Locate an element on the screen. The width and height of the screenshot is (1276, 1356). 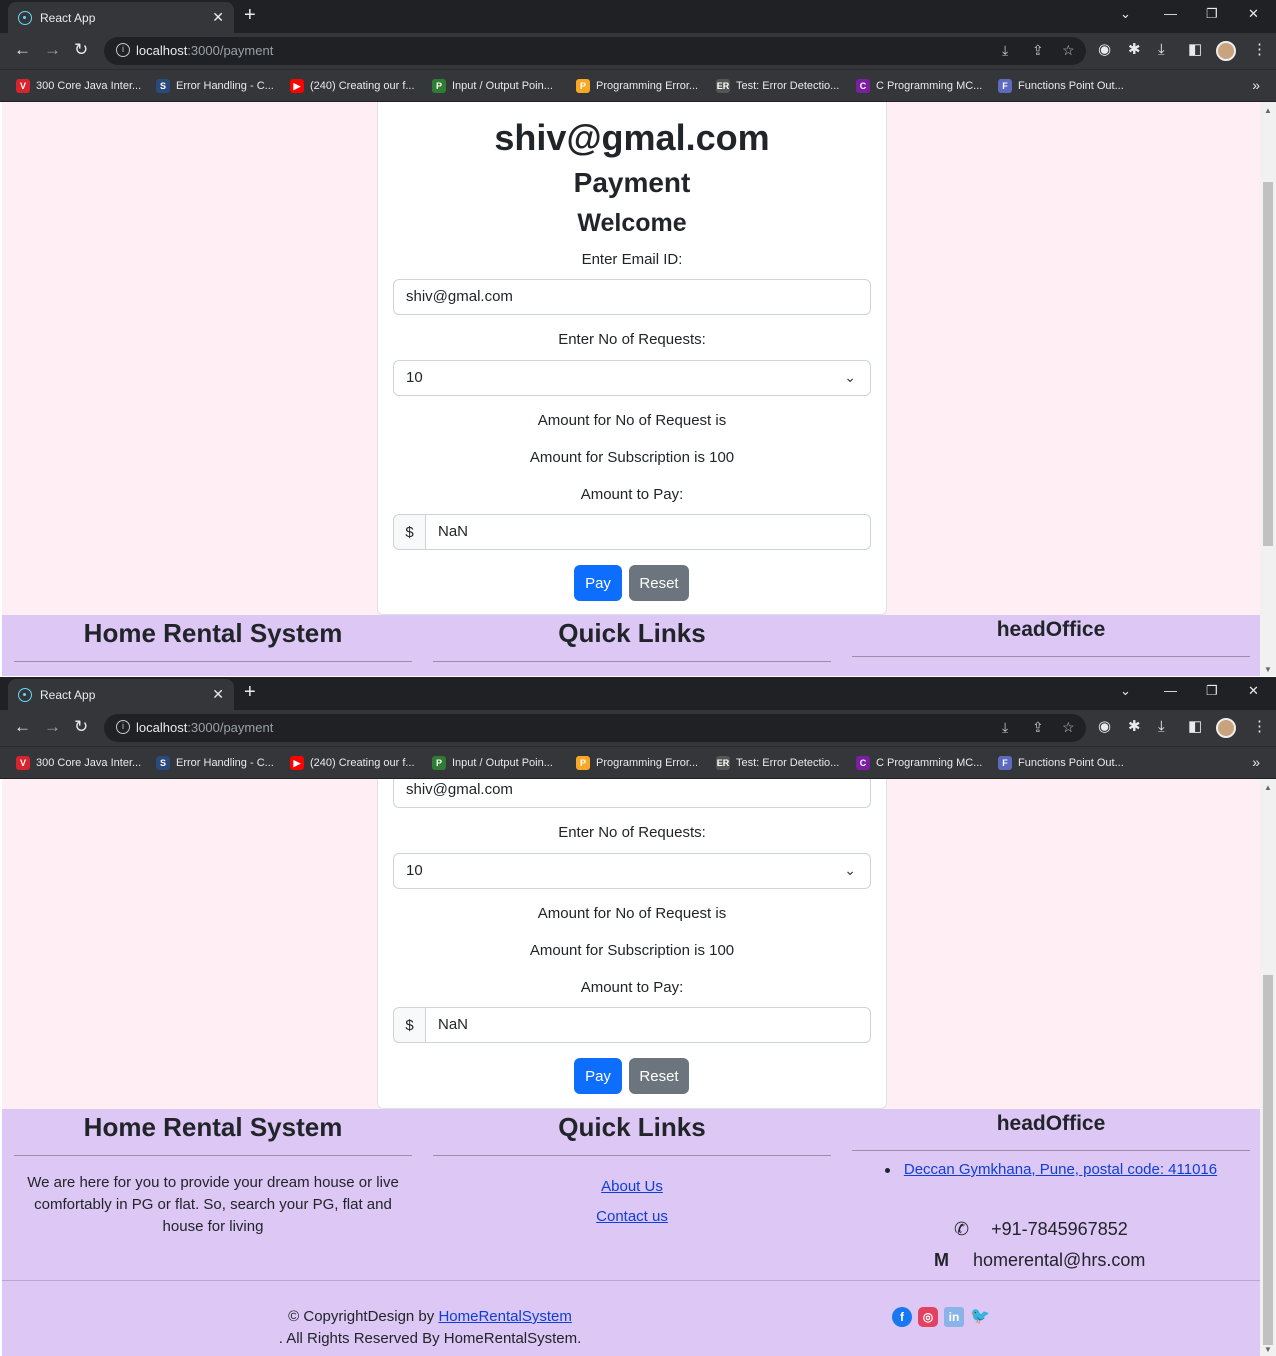
instagram-icon: ◎ is located at coordinates (928, 1317).